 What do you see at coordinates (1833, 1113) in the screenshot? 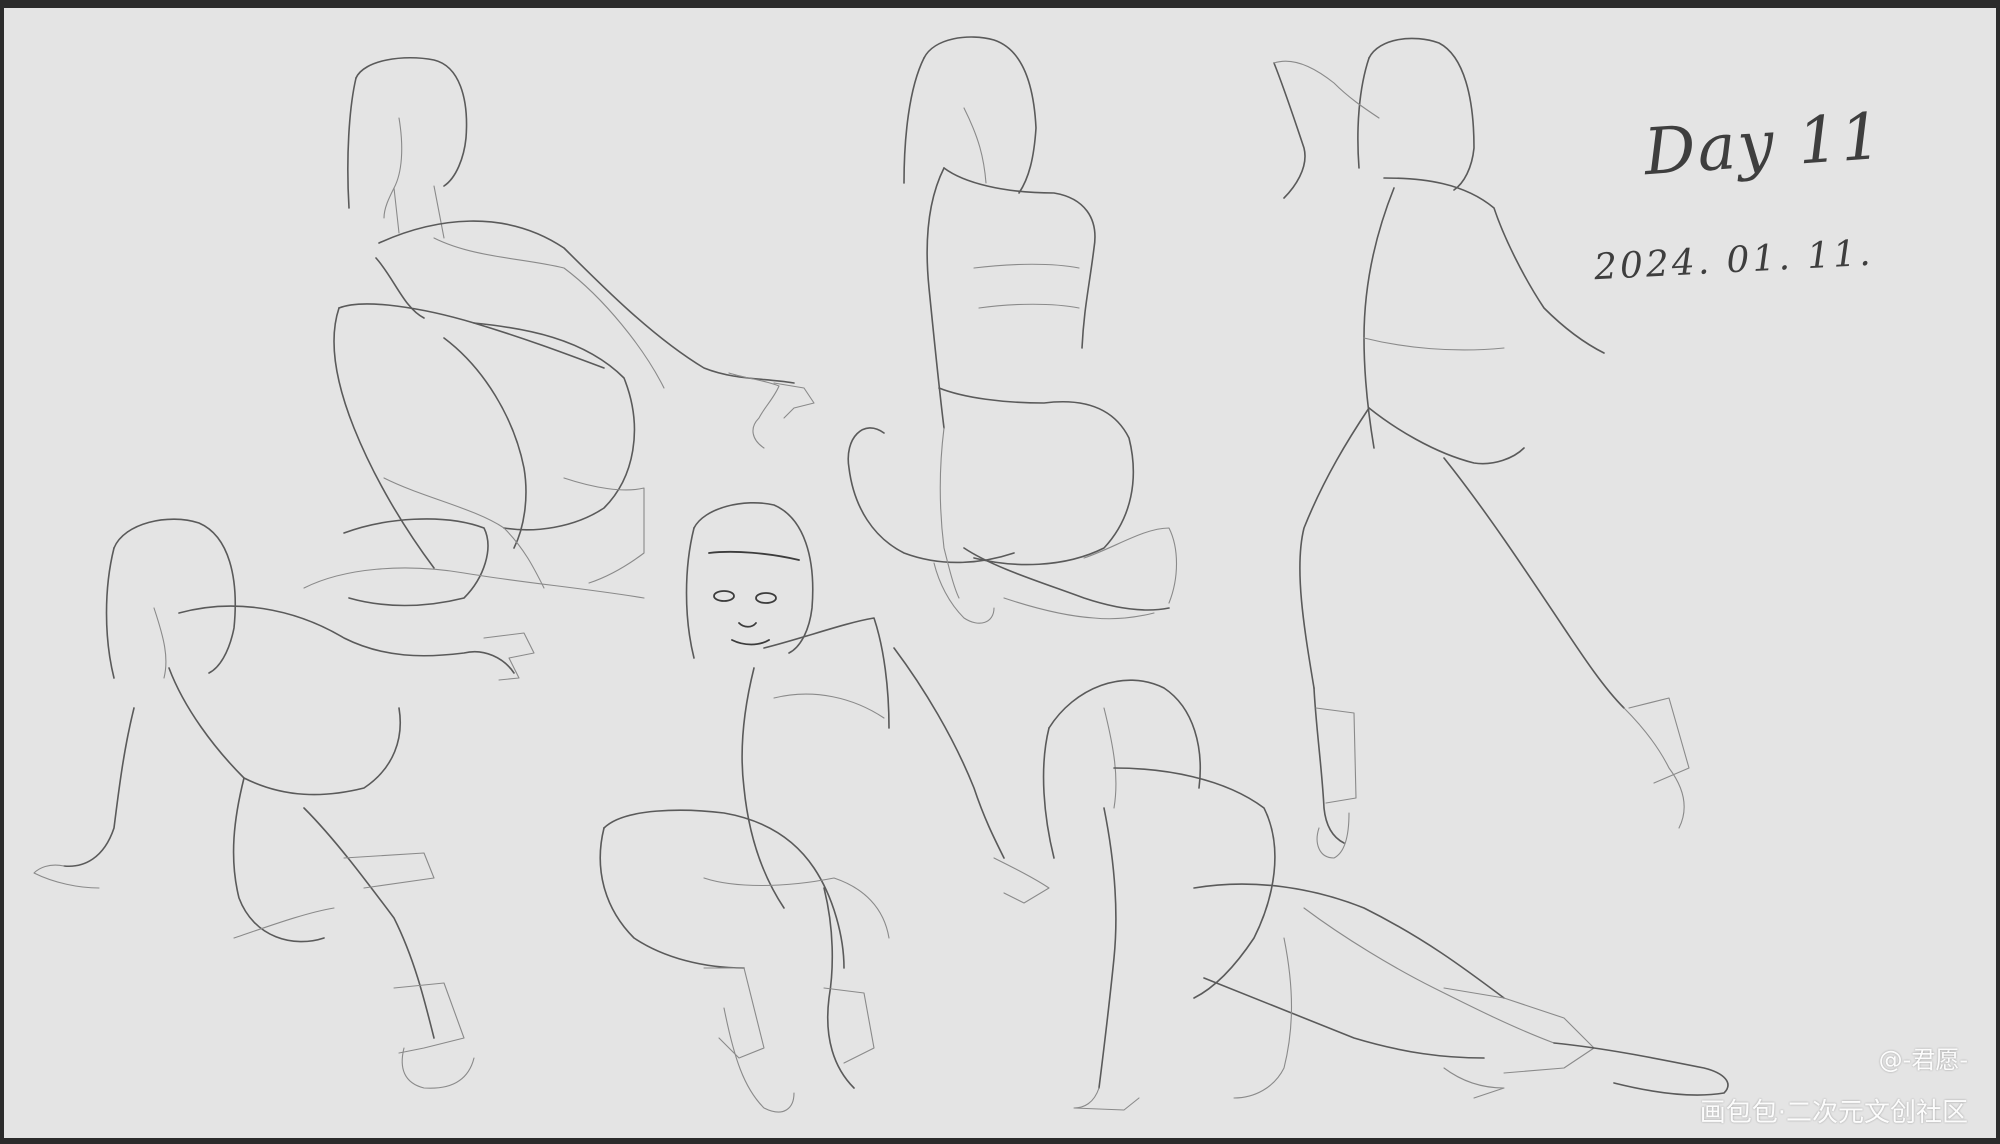
I see `watermark-site-name: 画包包·二次元文创社区` at bounding box center [1833, 1113].